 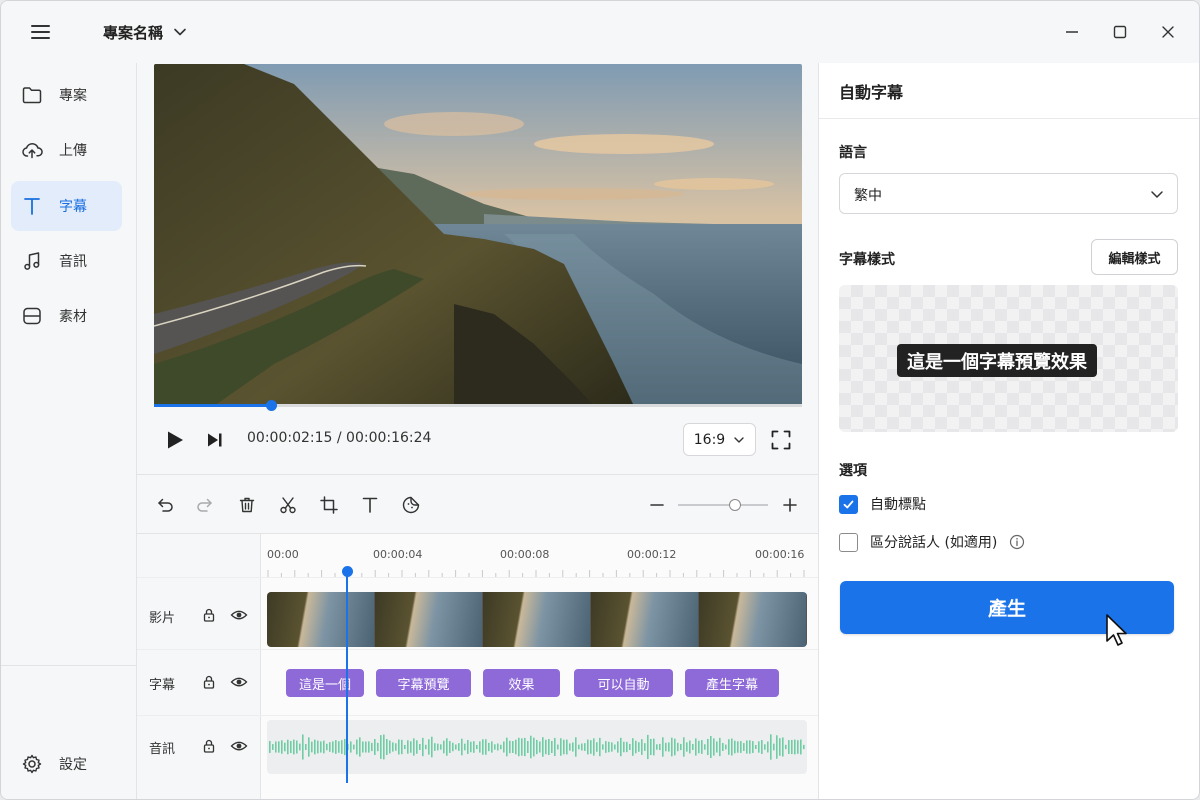 What do you see at coordinates (32, 150) in the screenshot?
I see `cloud-upload-icon` at bounding box center [32, 150].